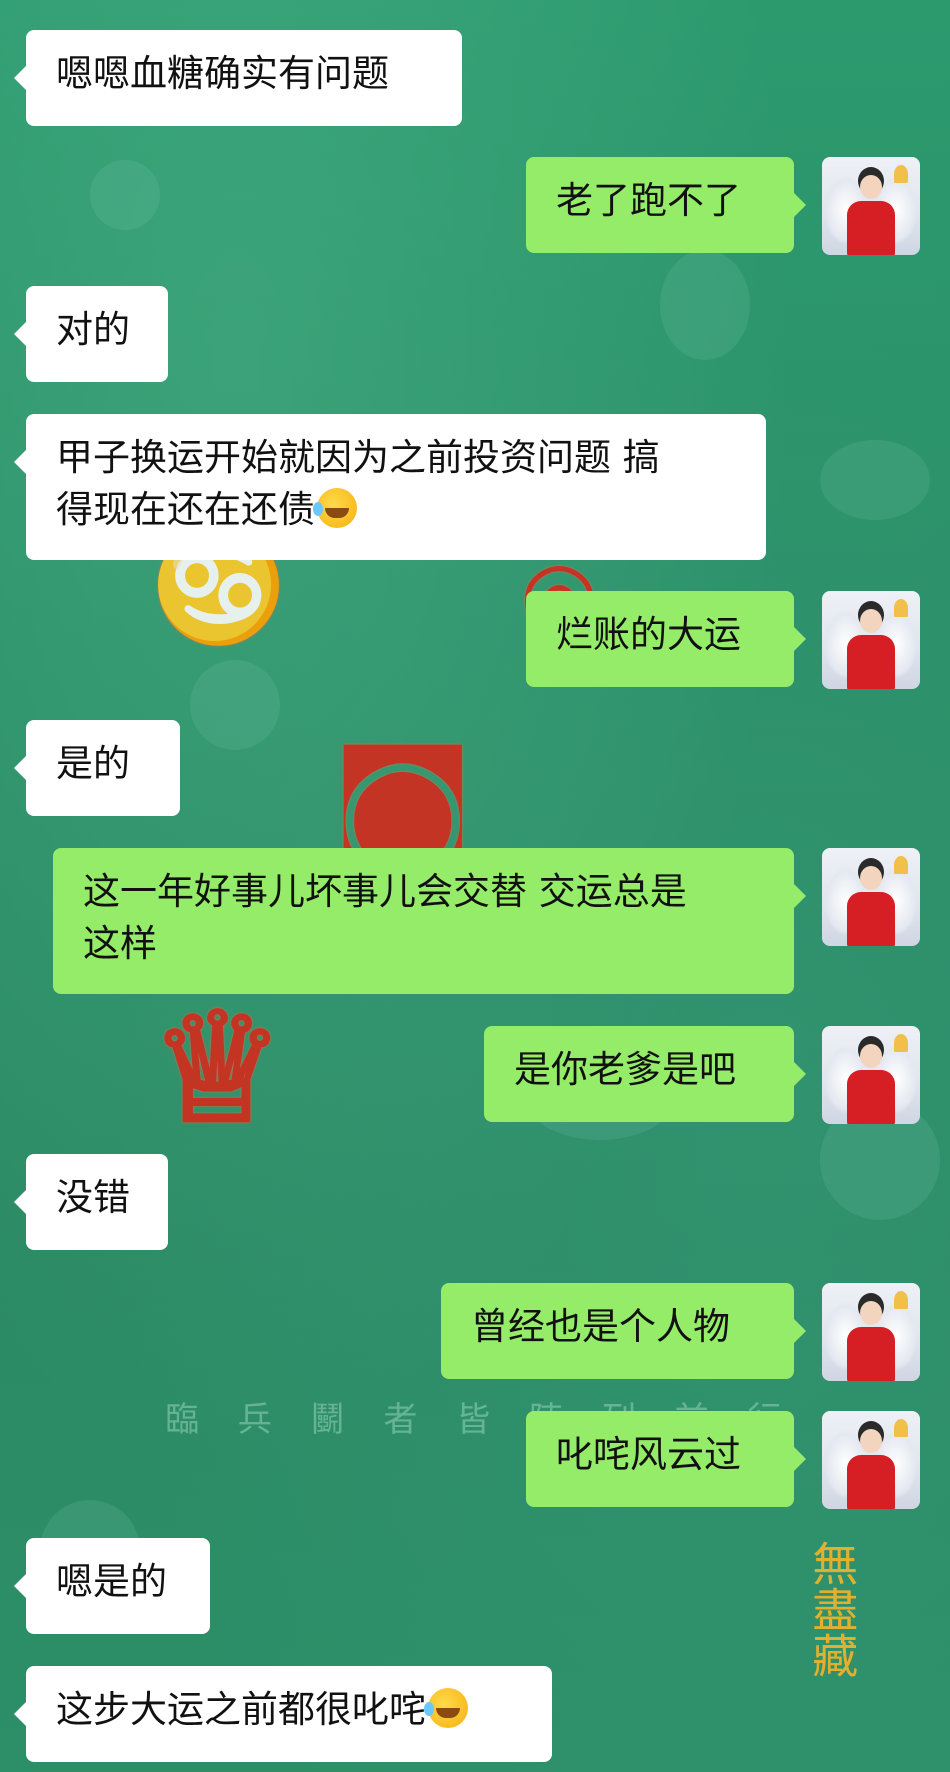 This screenshot has height=1772, width=950. I want to click on message-text: 曾经也是个人物, so click(600, 1326).